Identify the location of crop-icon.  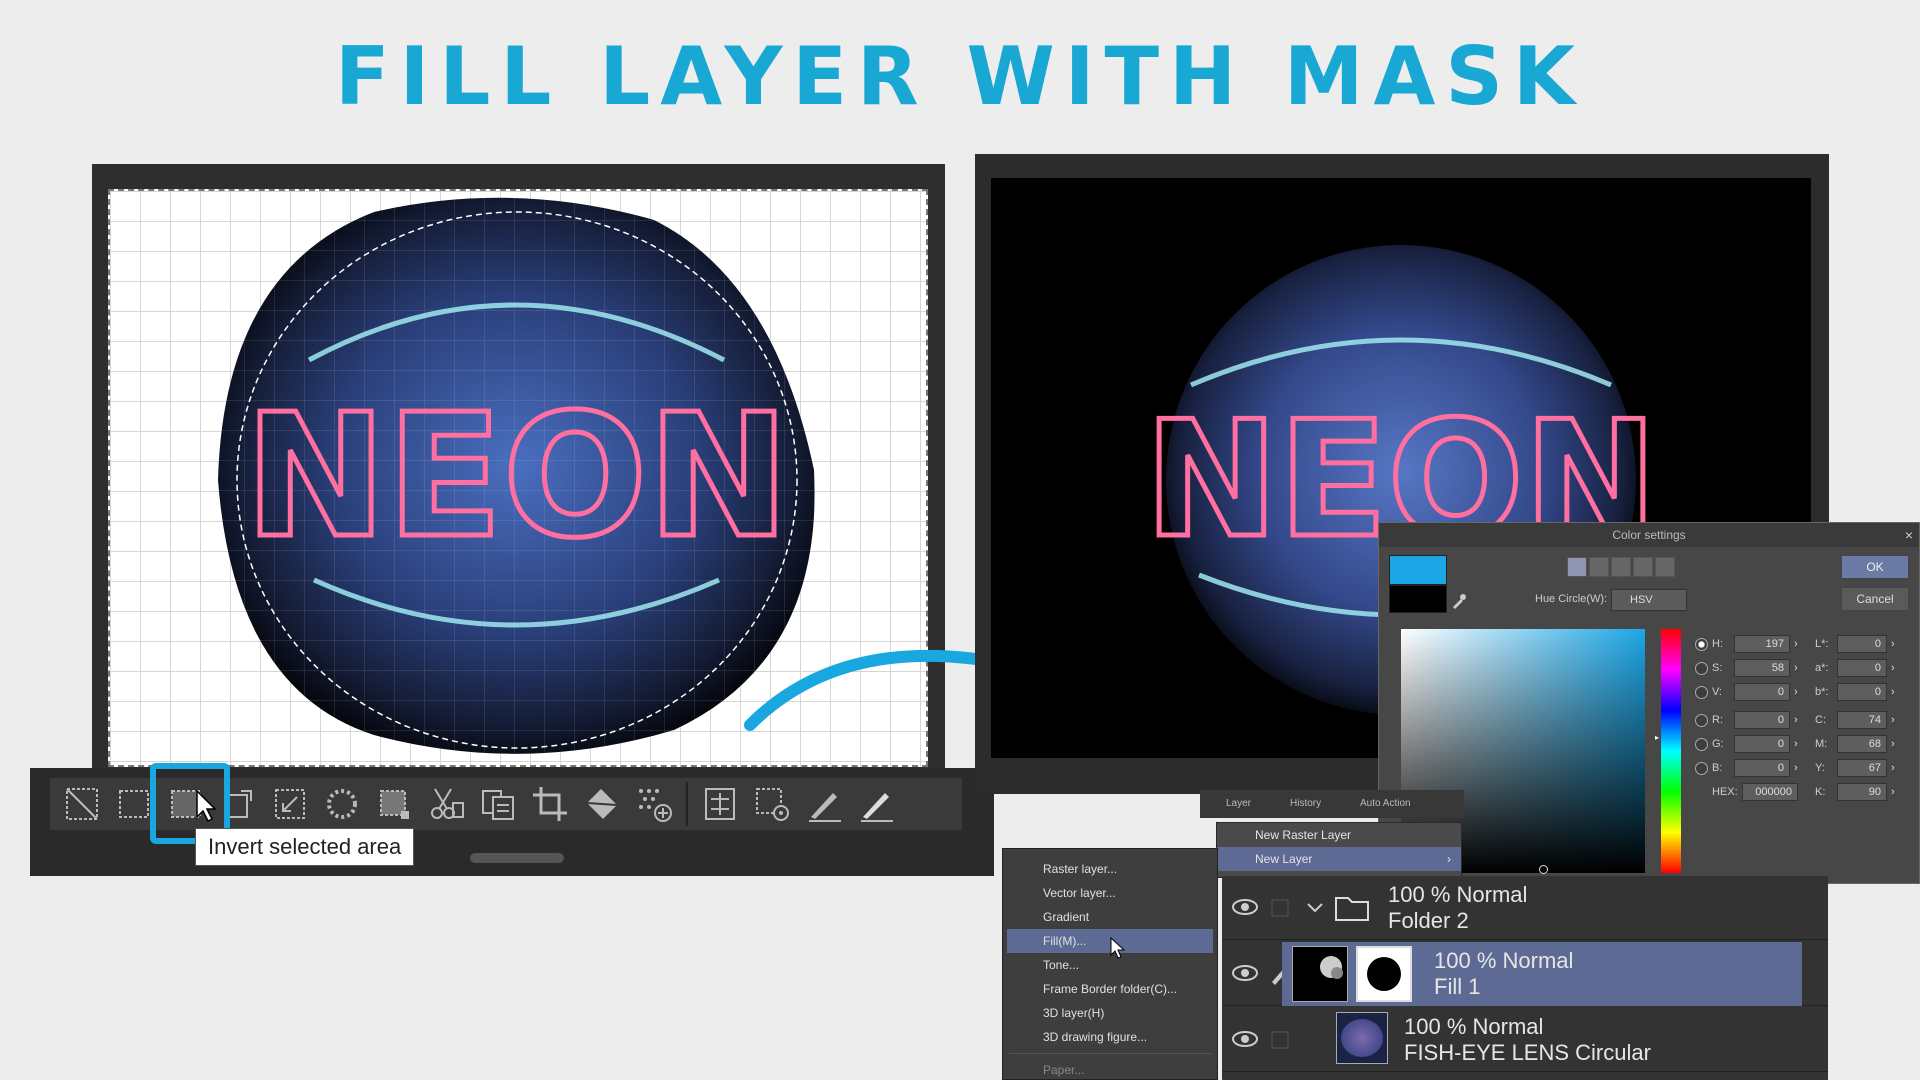
(550, 804).